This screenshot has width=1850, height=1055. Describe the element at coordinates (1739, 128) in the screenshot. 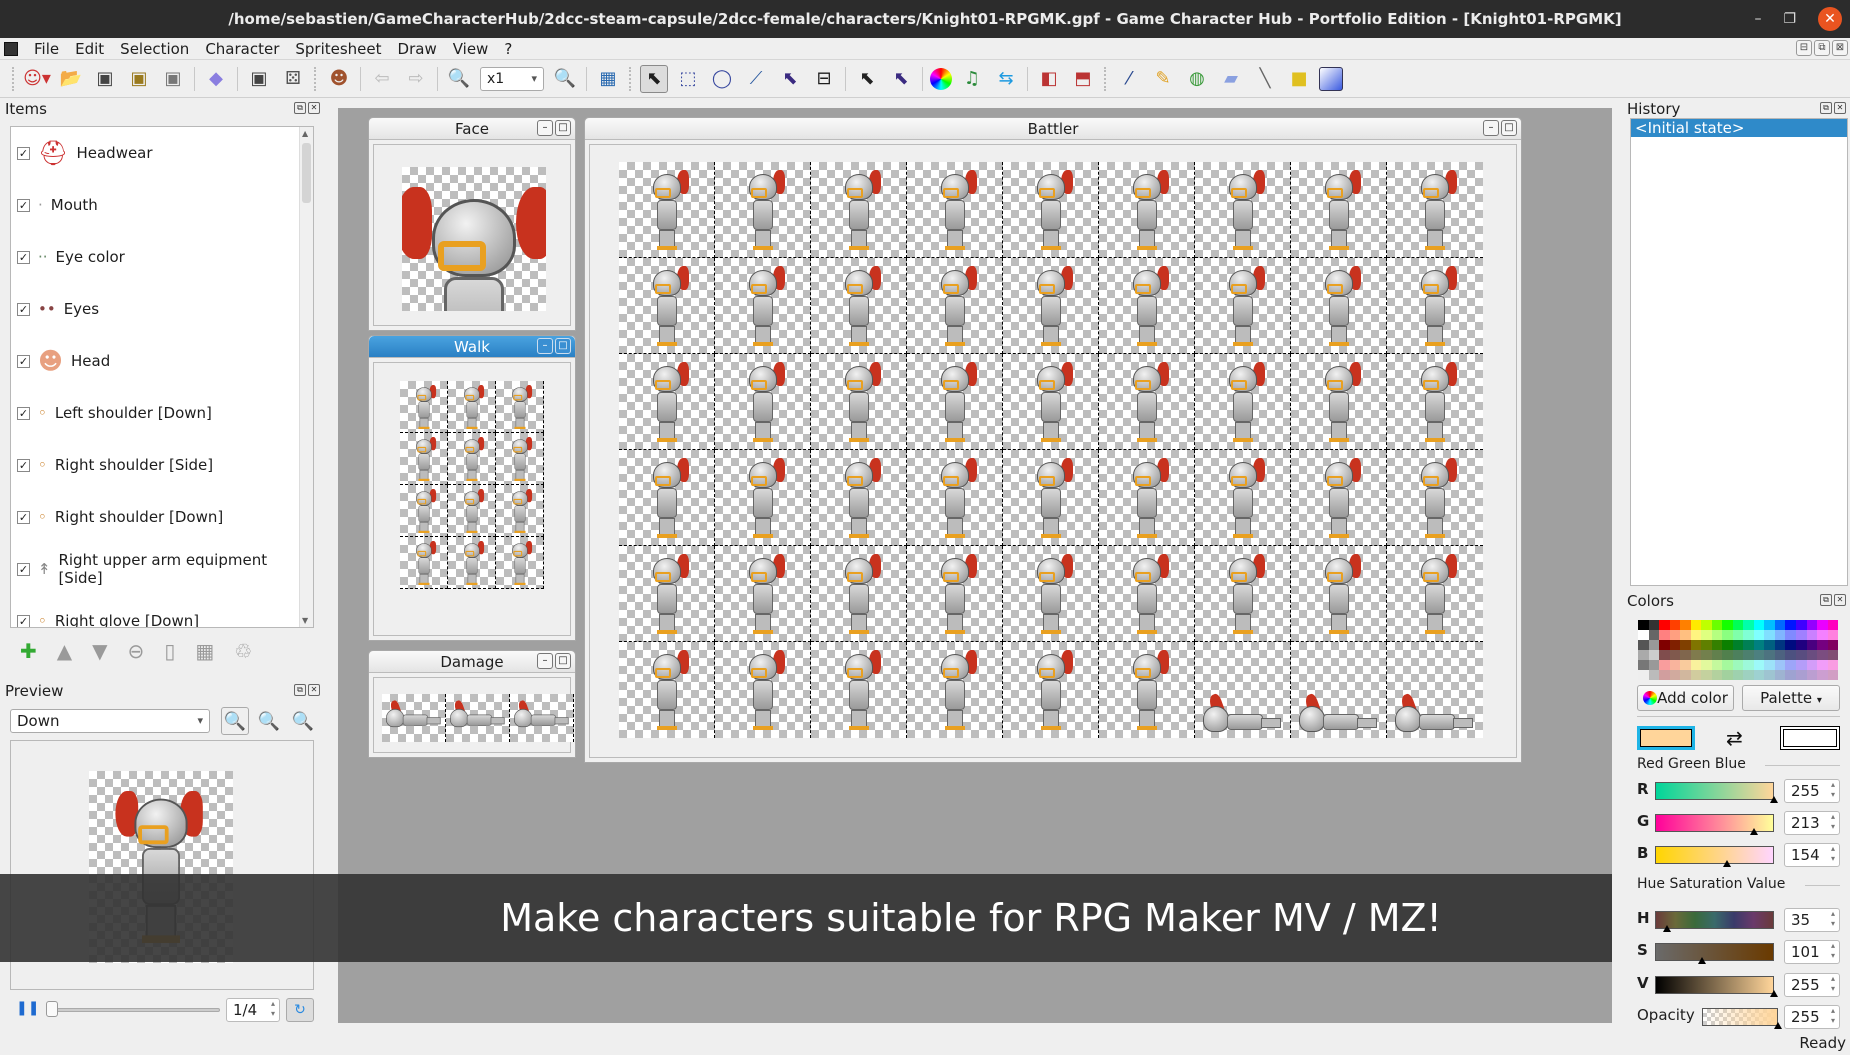

I see `history-entry: <Initial state>` at that location.